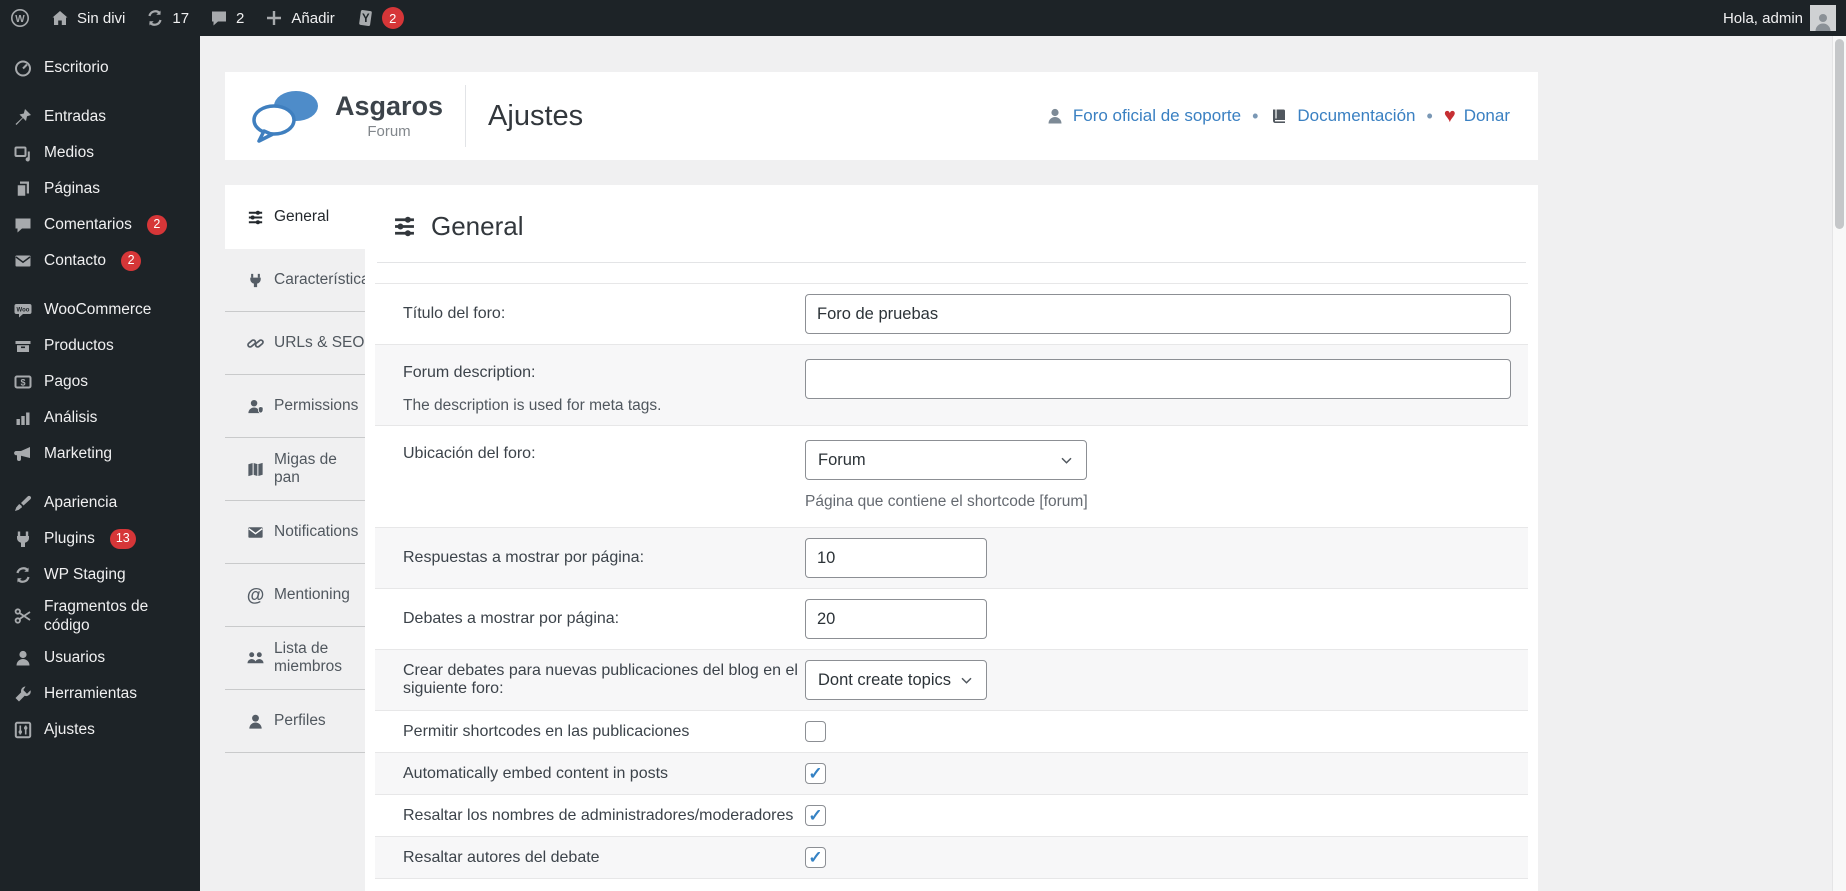 The height and width of the screenshot is (891, 1846). I want to click on sidebar-item-productos: Productos, so click(100, 346).